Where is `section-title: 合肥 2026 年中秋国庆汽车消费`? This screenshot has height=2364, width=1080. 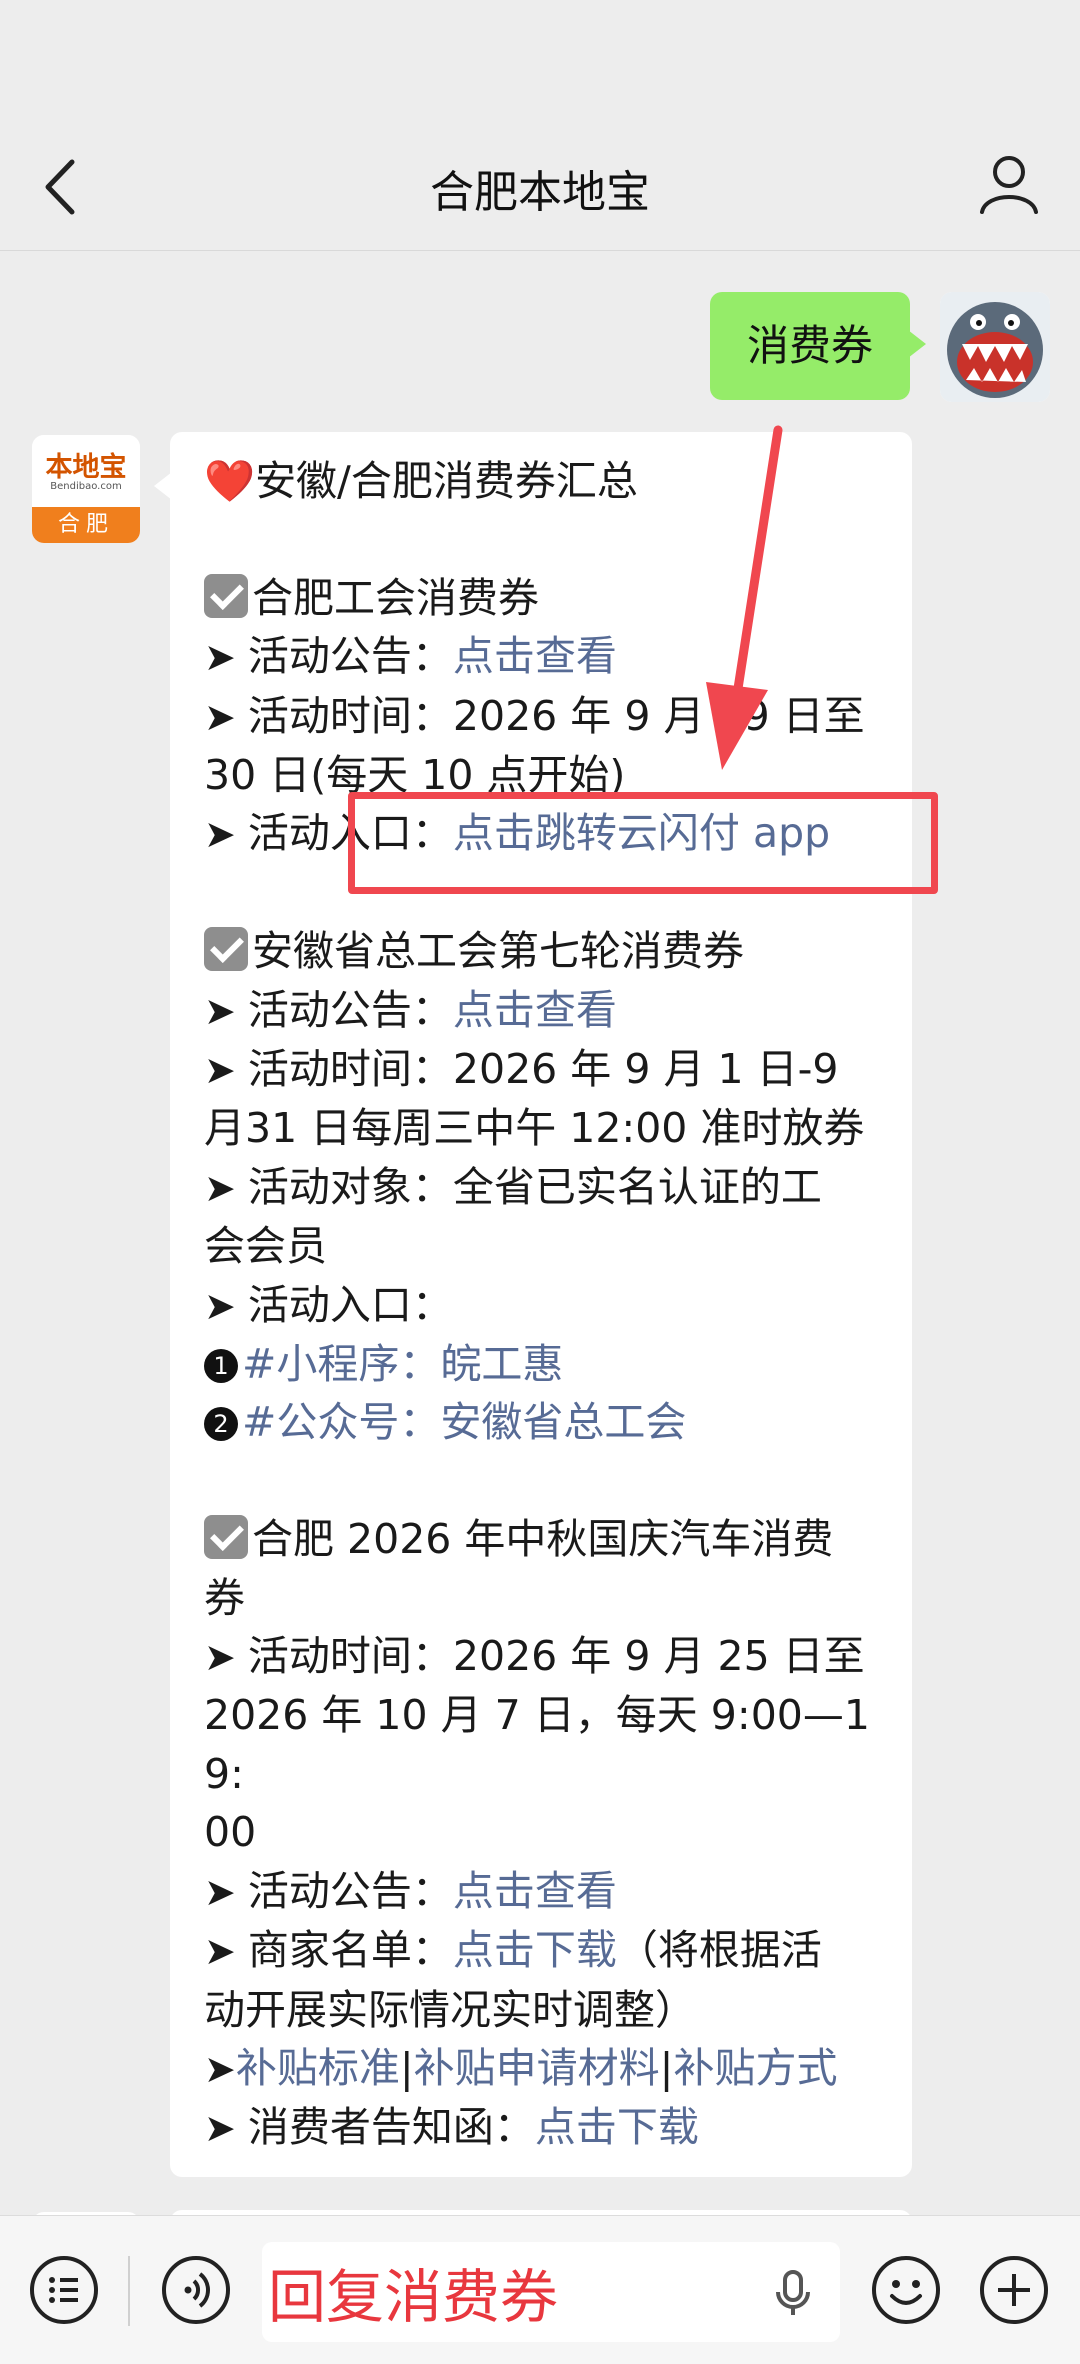
section-title: 合肥 2026 年中秋国庆汽车消费 is located at coordinates (543, 1539).